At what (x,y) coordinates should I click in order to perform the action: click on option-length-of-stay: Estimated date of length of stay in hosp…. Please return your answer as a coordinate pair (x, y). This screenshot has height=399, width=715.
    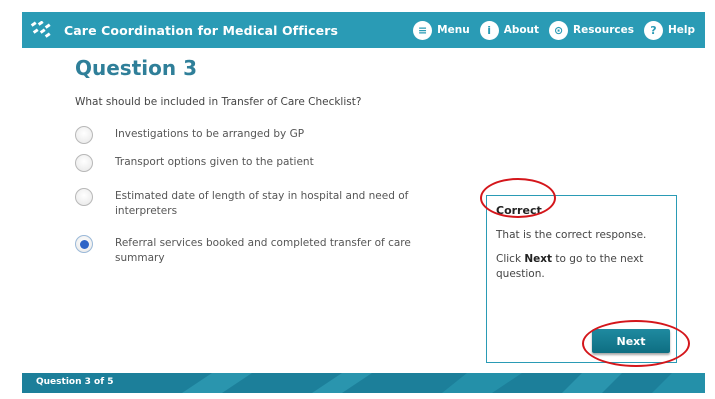
    Looking at the image, I should click on (264, 203).